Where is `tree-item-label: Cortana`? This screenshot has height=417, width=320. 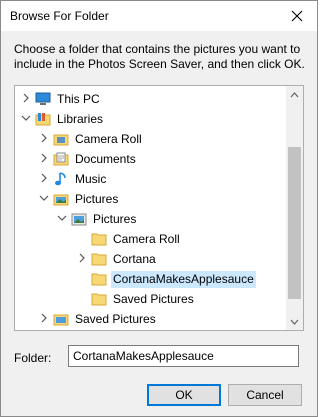 tree-item-label: Cortana is located at coordinates (134, 259).